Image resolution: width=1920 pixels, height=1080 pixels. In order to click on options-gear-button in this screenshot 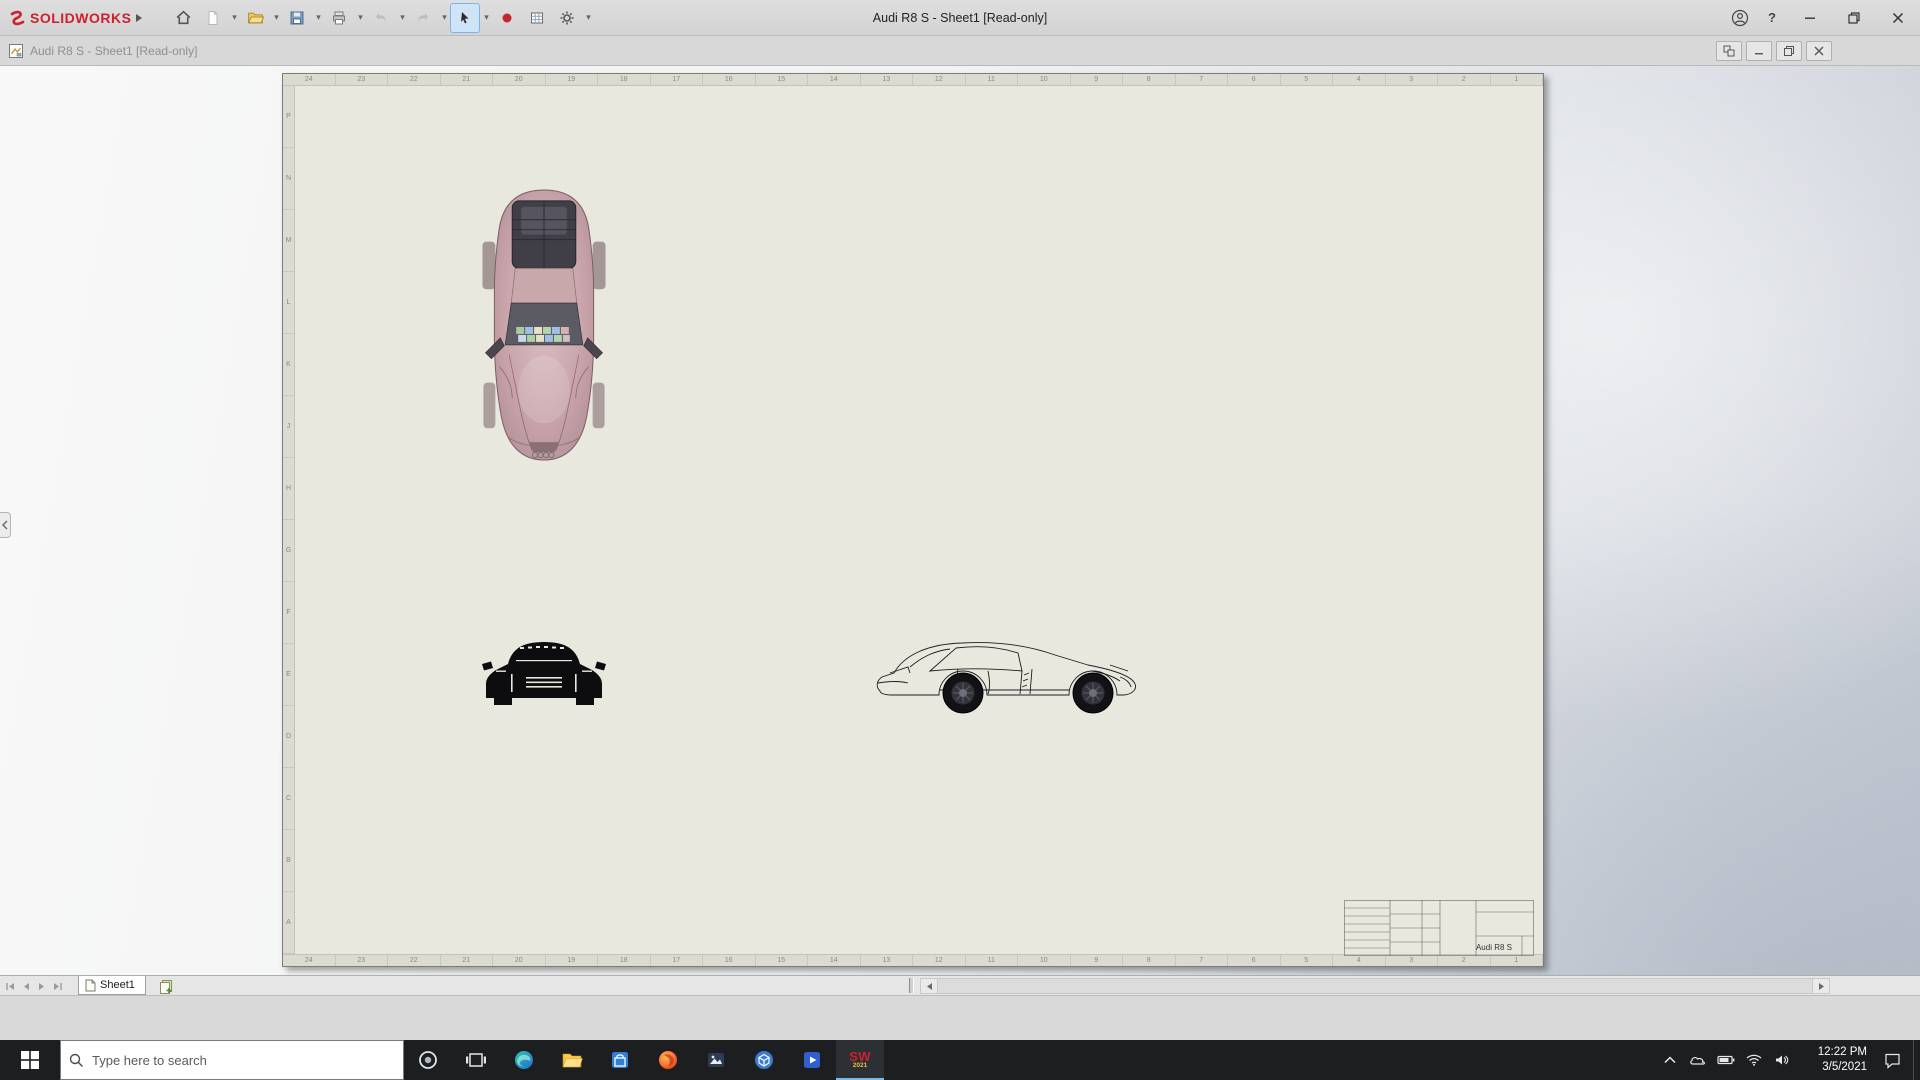, I will do `click(567, 18)`.